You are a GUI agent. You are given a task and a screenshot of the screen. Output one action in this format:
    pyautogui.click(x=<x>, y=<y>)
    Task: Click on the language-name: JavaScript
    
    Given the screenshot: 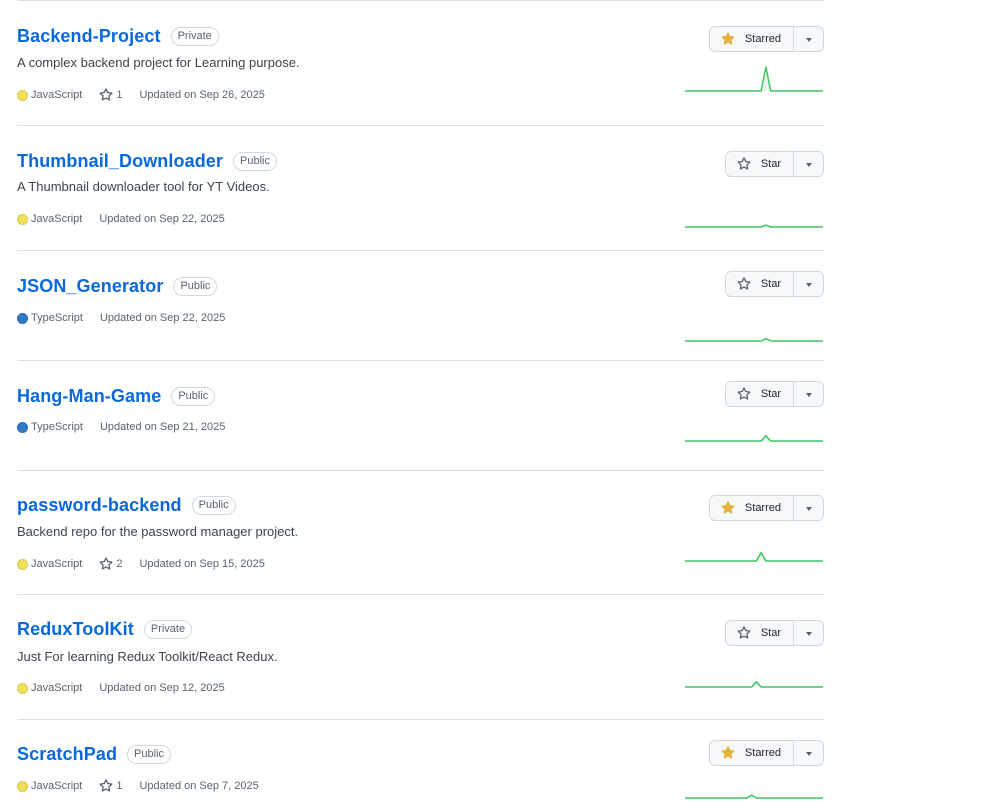 What is the action you would take?
    pyautogui.click(x=57, y=786)
    